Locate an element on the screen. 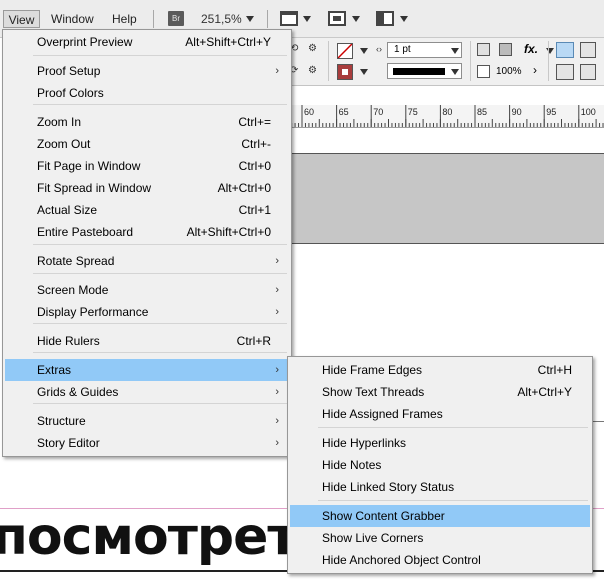  view-menu-item-fit-spread-in-window: Fit Spread in Window Alt+Ctrl+0 is located at coordinates (147, 188).